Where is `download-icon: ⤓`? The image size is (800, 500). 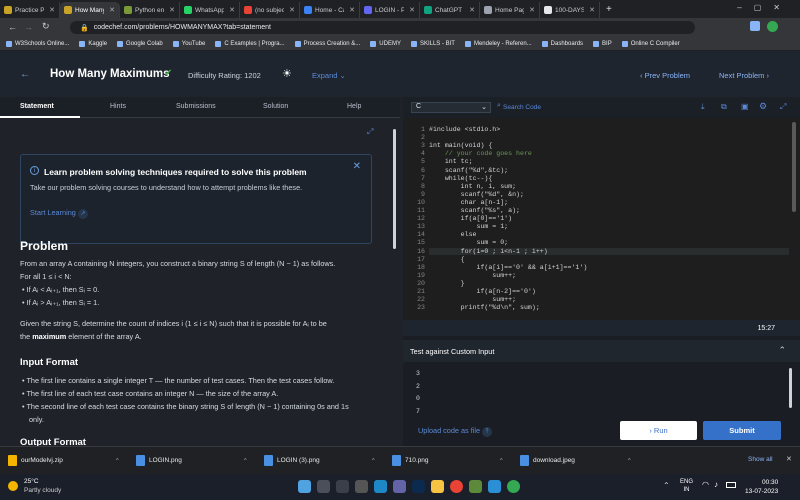 download-icon: ⤓ is located at coordinates (703, 107).